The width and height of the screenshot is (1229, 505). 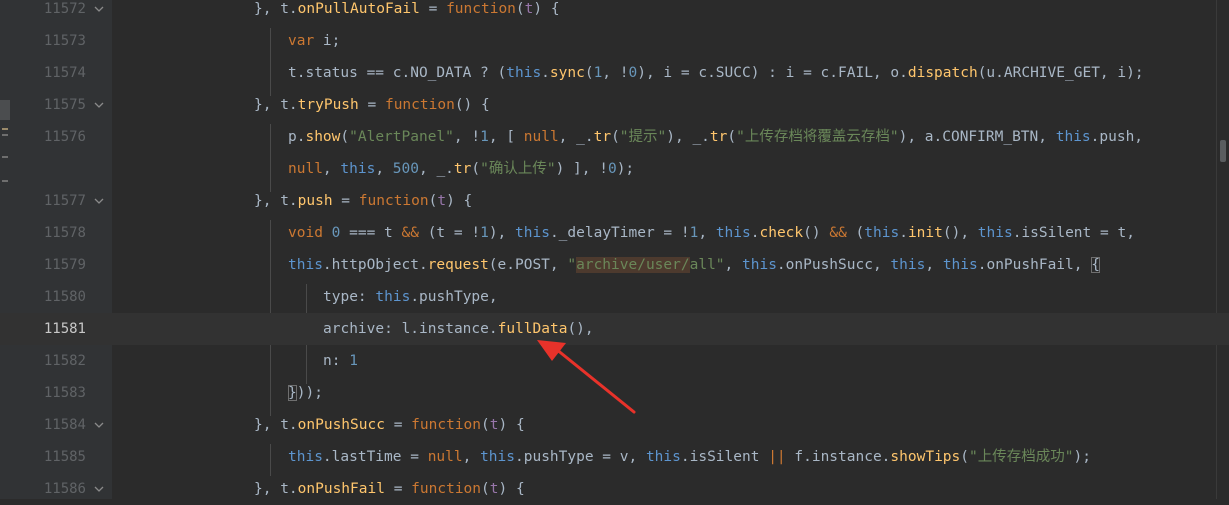 What do you see at coordinates (64, 265) in the screenshot?
I see `line-number: 11579` at bounding box center [64, 265].